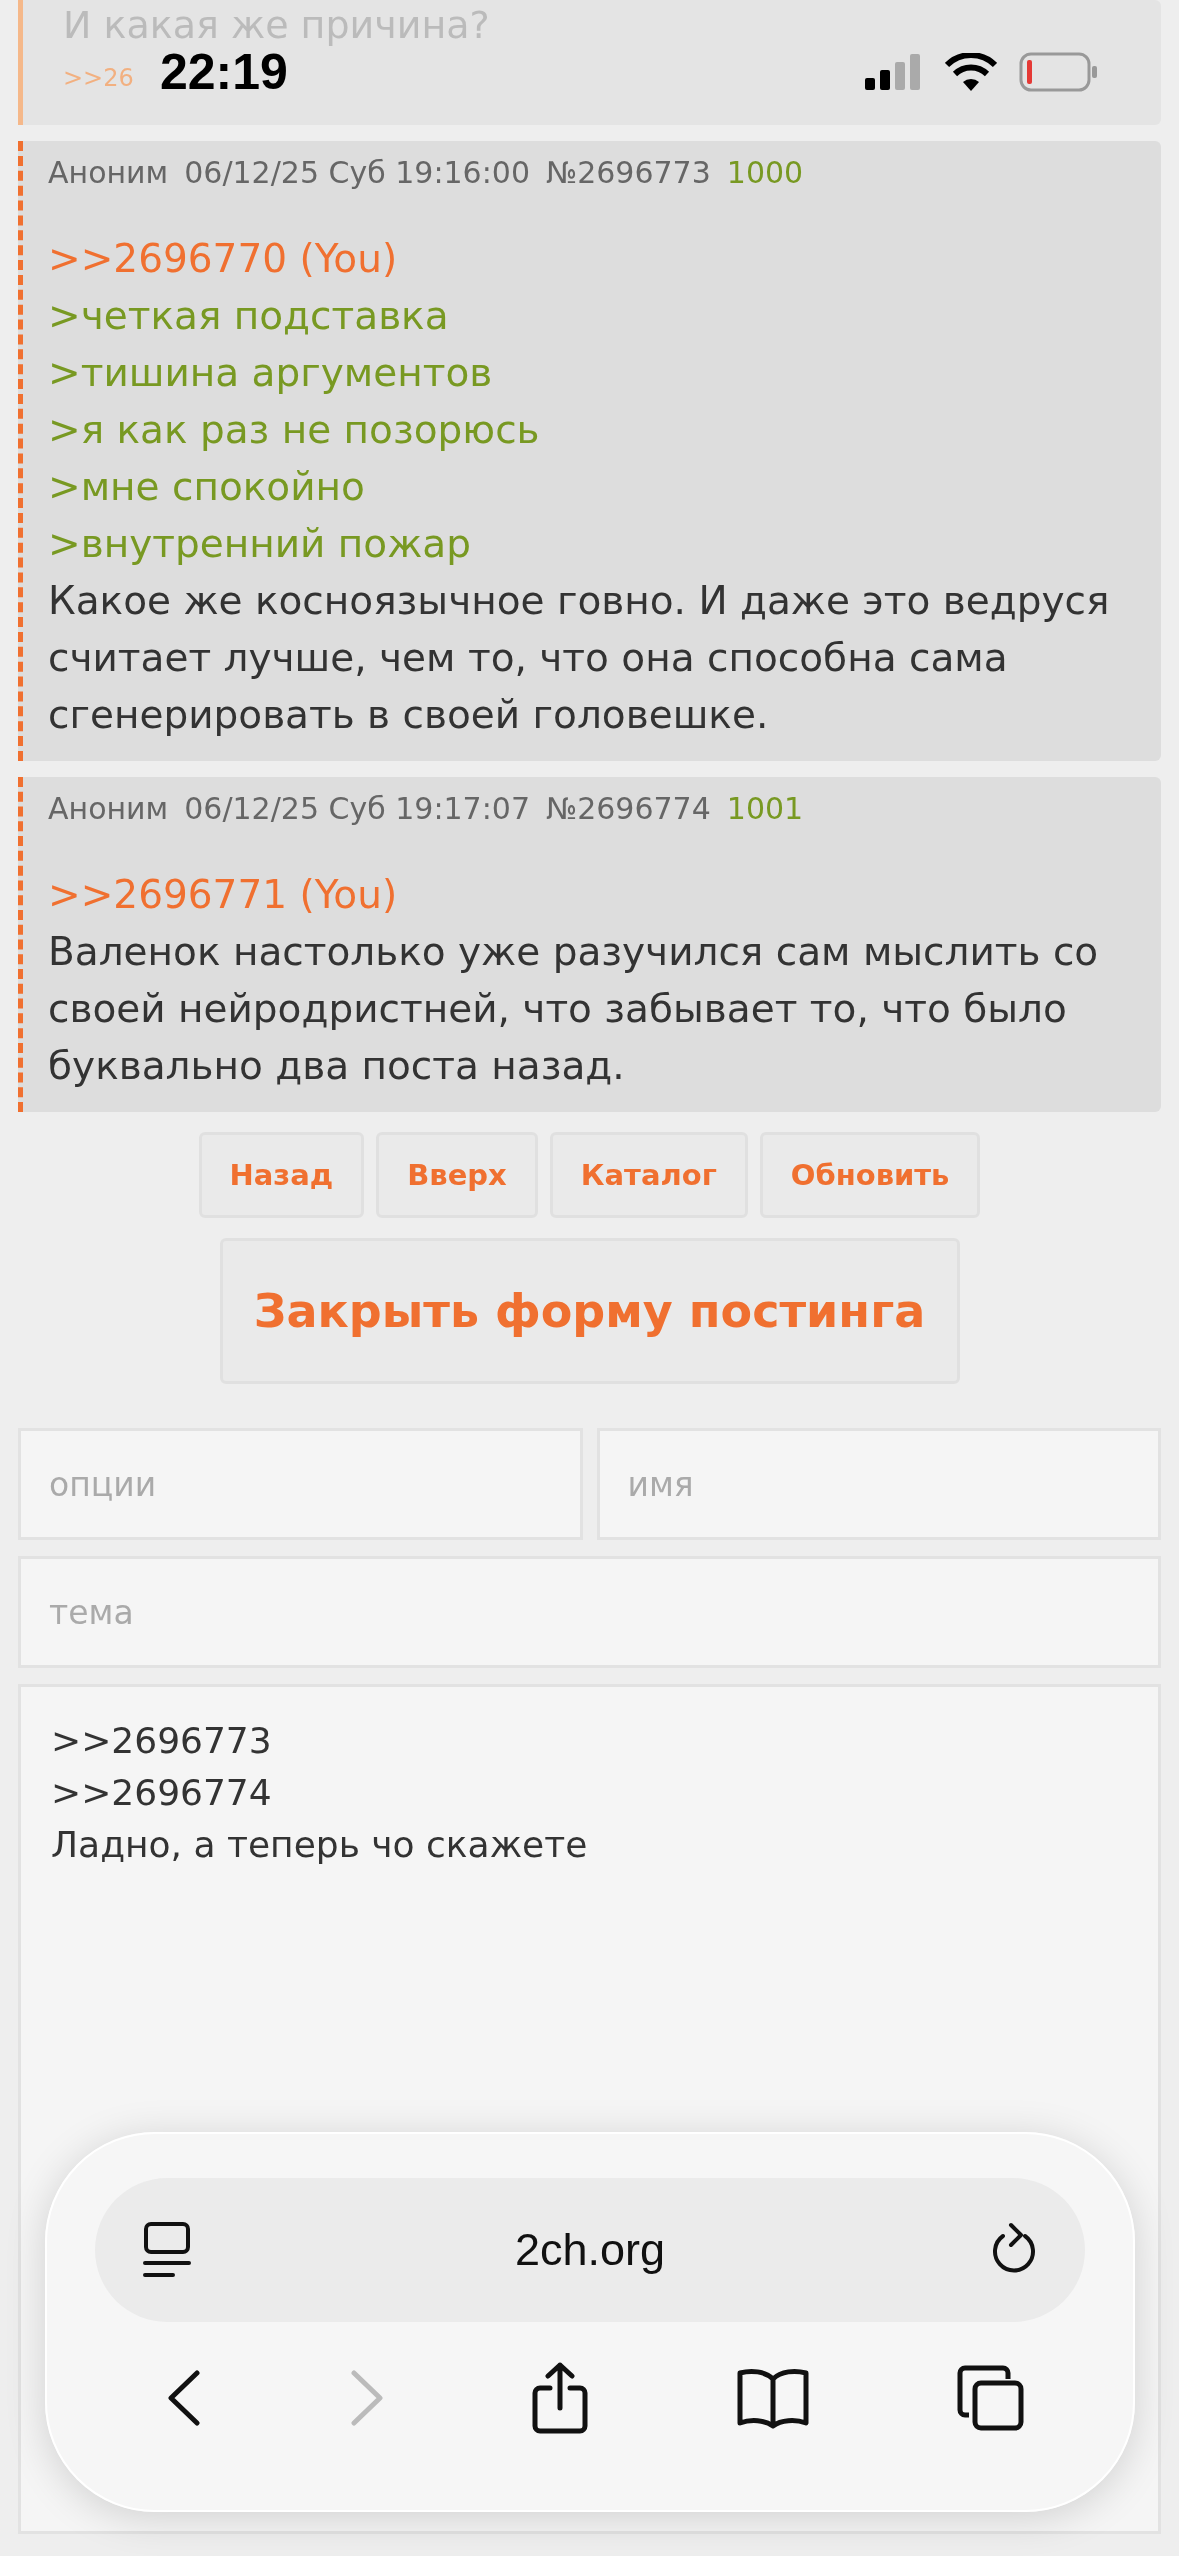  Describe the element at coordinates (628, 172) in the screenshot. I see `post-number: №2696773` at that location.